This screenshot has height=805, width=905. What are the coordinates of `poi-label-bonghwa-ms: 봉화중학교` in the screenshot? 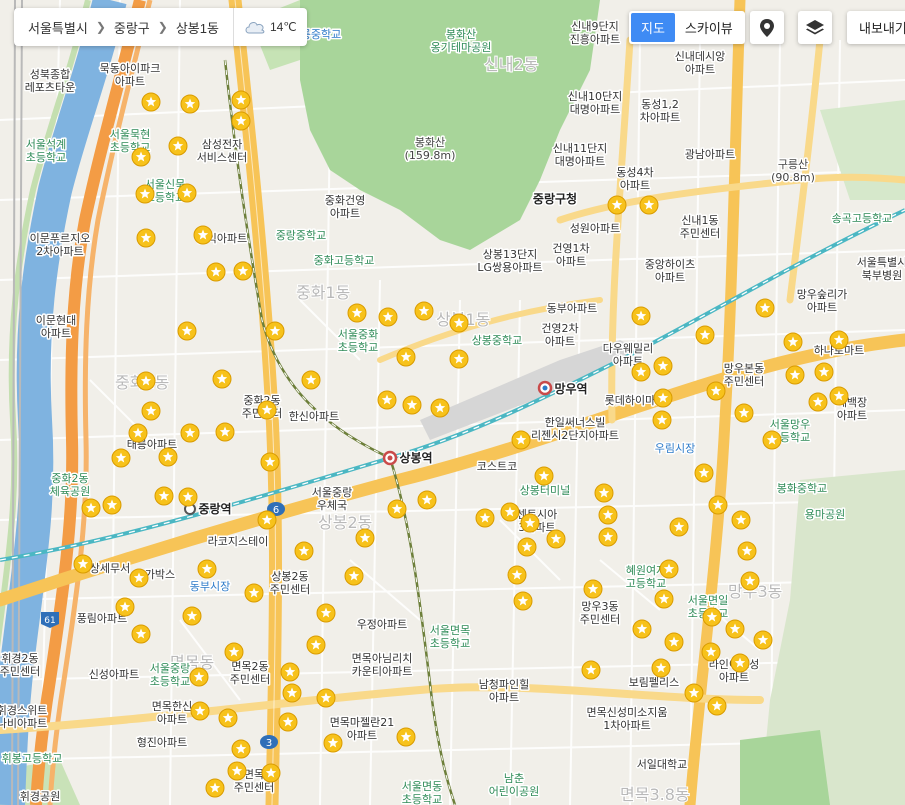 It's located at (802, 489).